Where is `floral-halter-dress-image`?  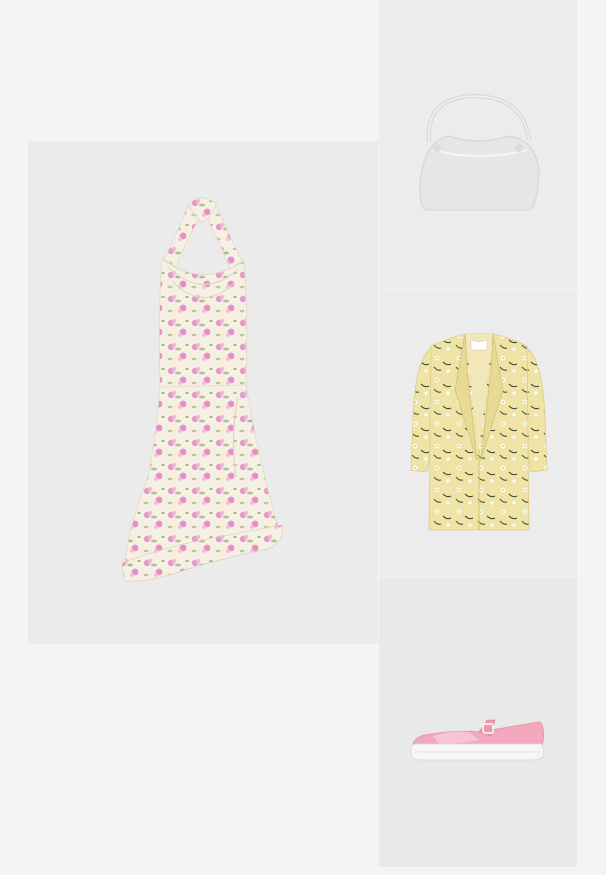
floral-halter-dress-image is located at coordinates (202, 389).